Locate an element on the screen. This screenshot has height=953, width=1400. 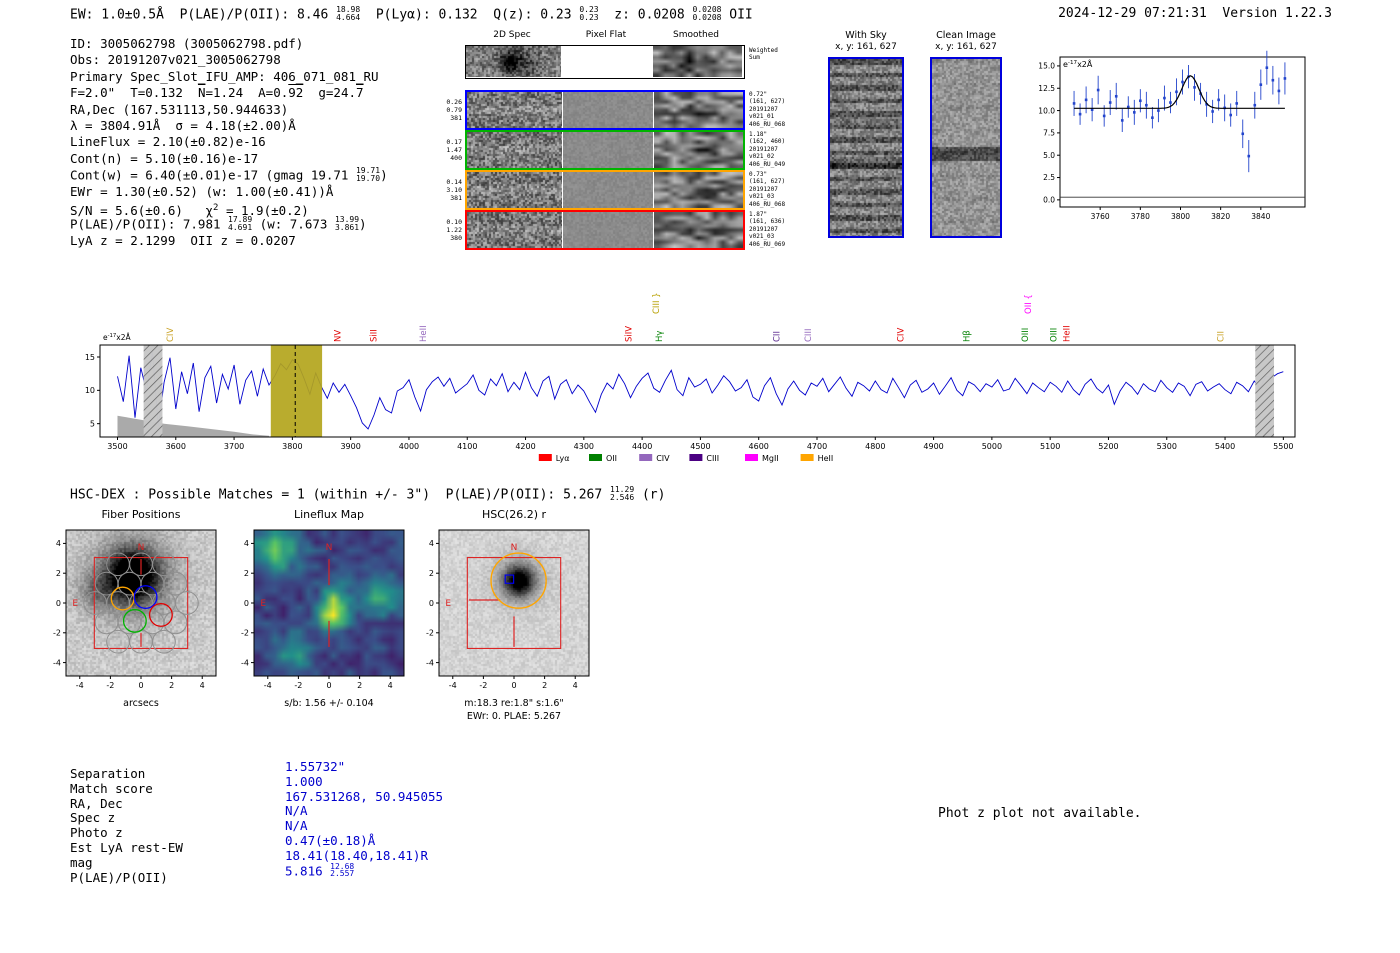
info-line: ID: 3005062798 (3005062798.pdf) is located at coordinates (187, 43).